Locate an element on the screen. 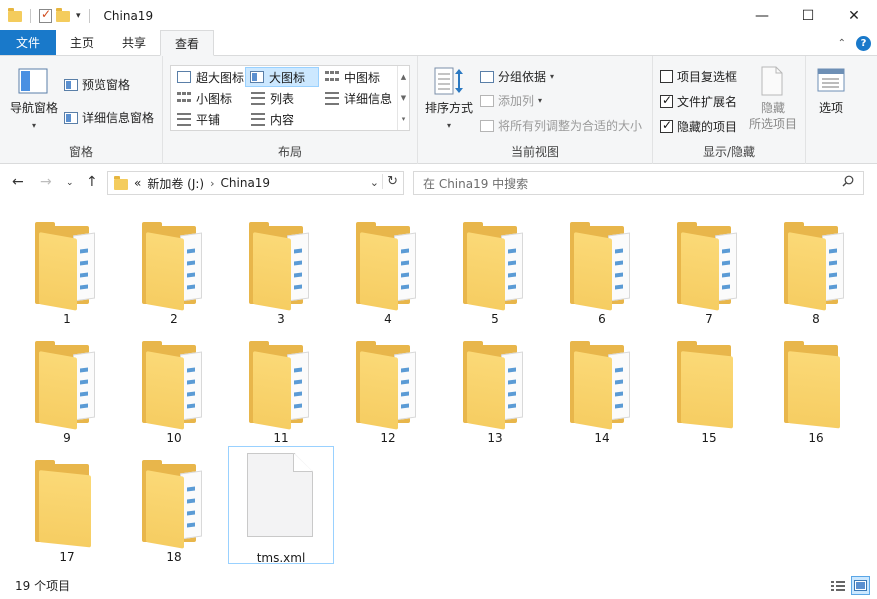  layout-medium-icons: 中图标 is located at coordinates (352, 77).